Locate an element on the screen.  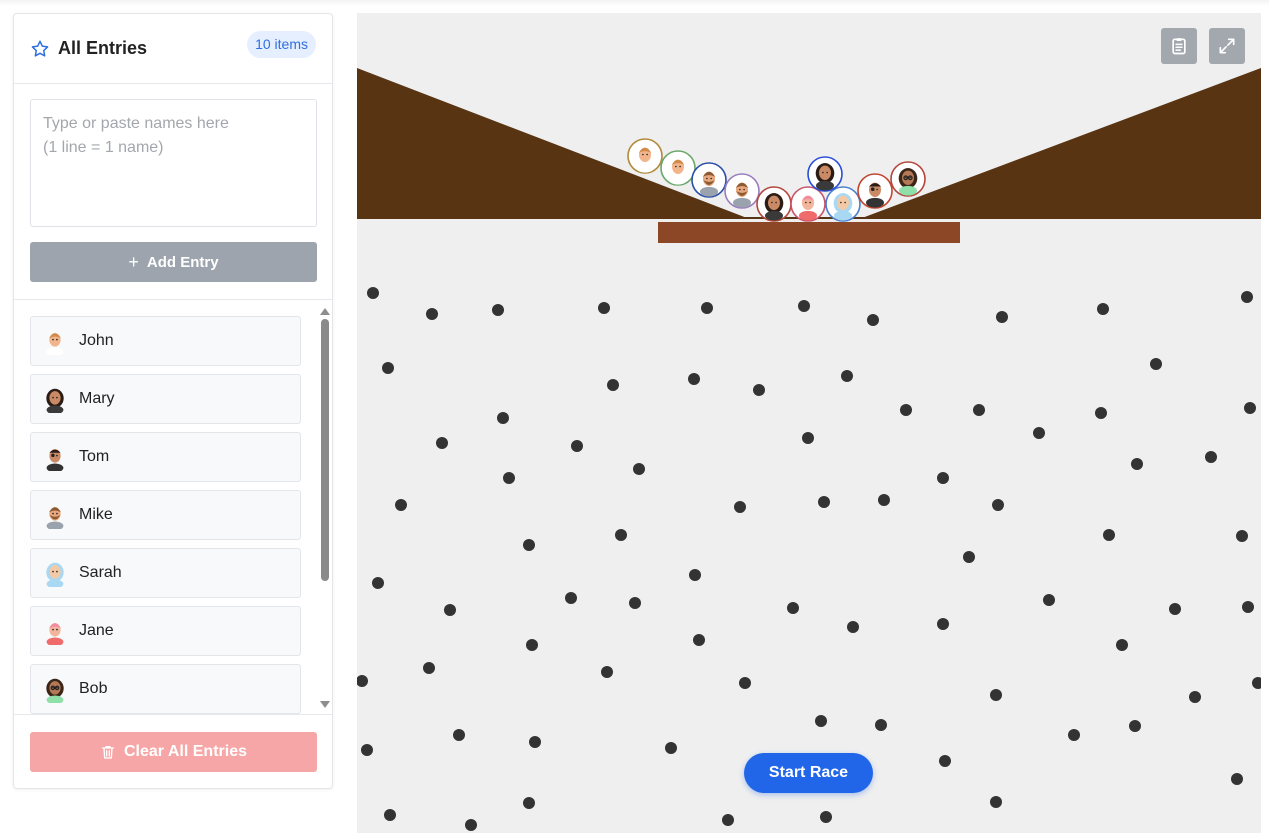
panel-title: All Entries is located at coordinates (103, 48).